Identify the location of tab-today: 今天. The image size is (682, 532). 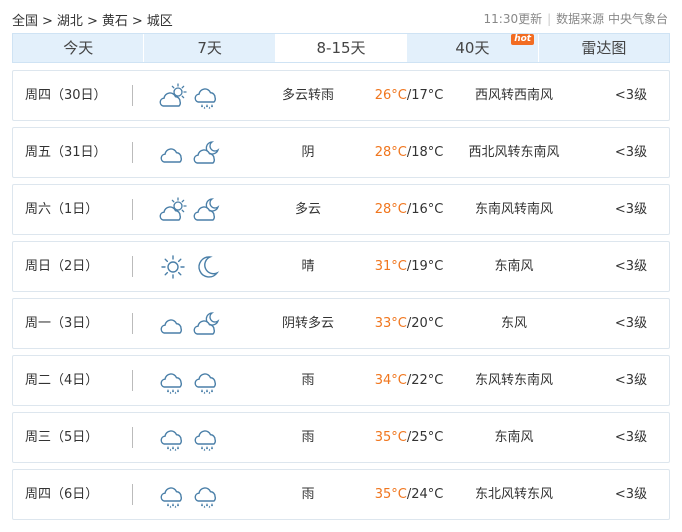
(79, 48).